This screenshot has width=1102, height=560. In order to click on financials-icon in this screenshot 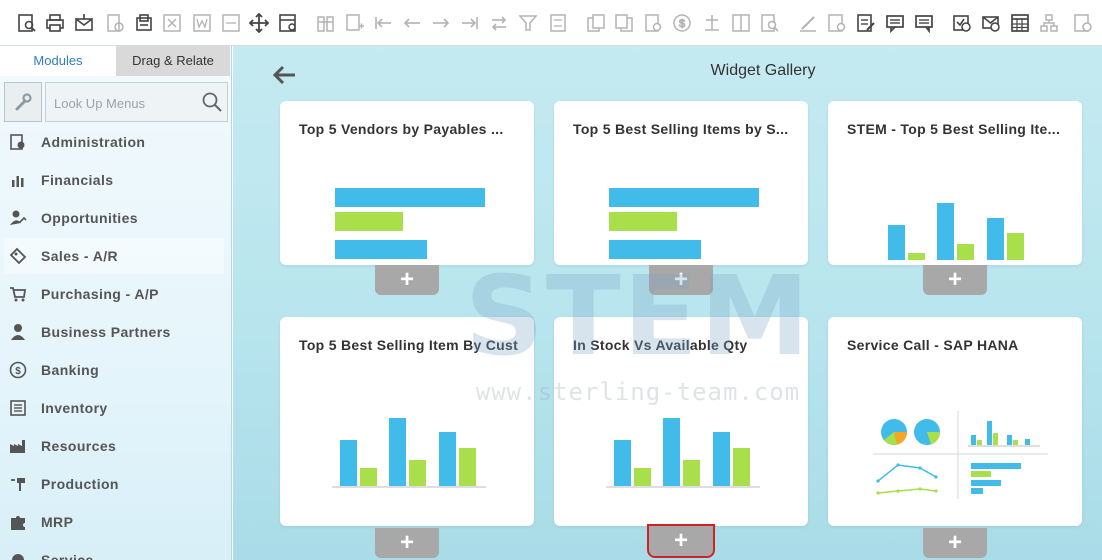, I will do `click(18, 180)`.